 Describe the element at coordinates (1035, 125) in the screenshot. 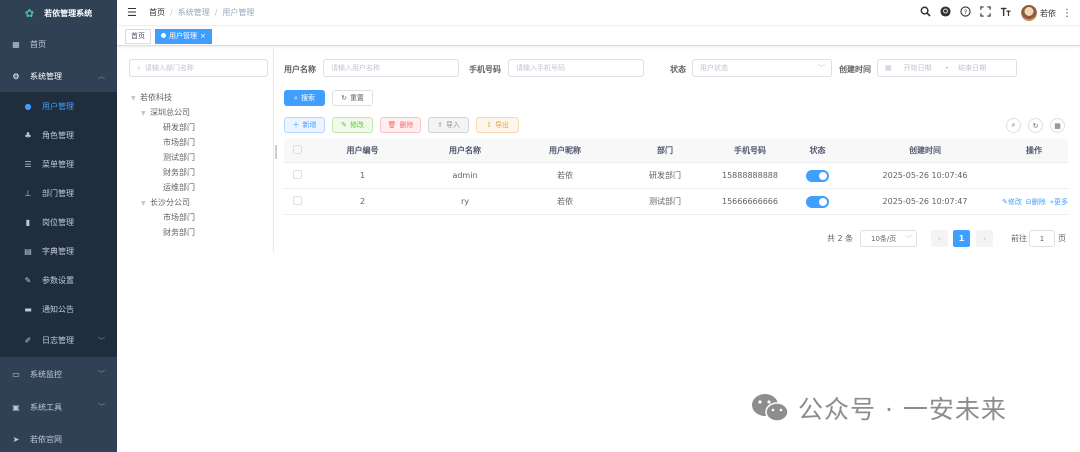

I see `refresh-icon: ↻` at that location.